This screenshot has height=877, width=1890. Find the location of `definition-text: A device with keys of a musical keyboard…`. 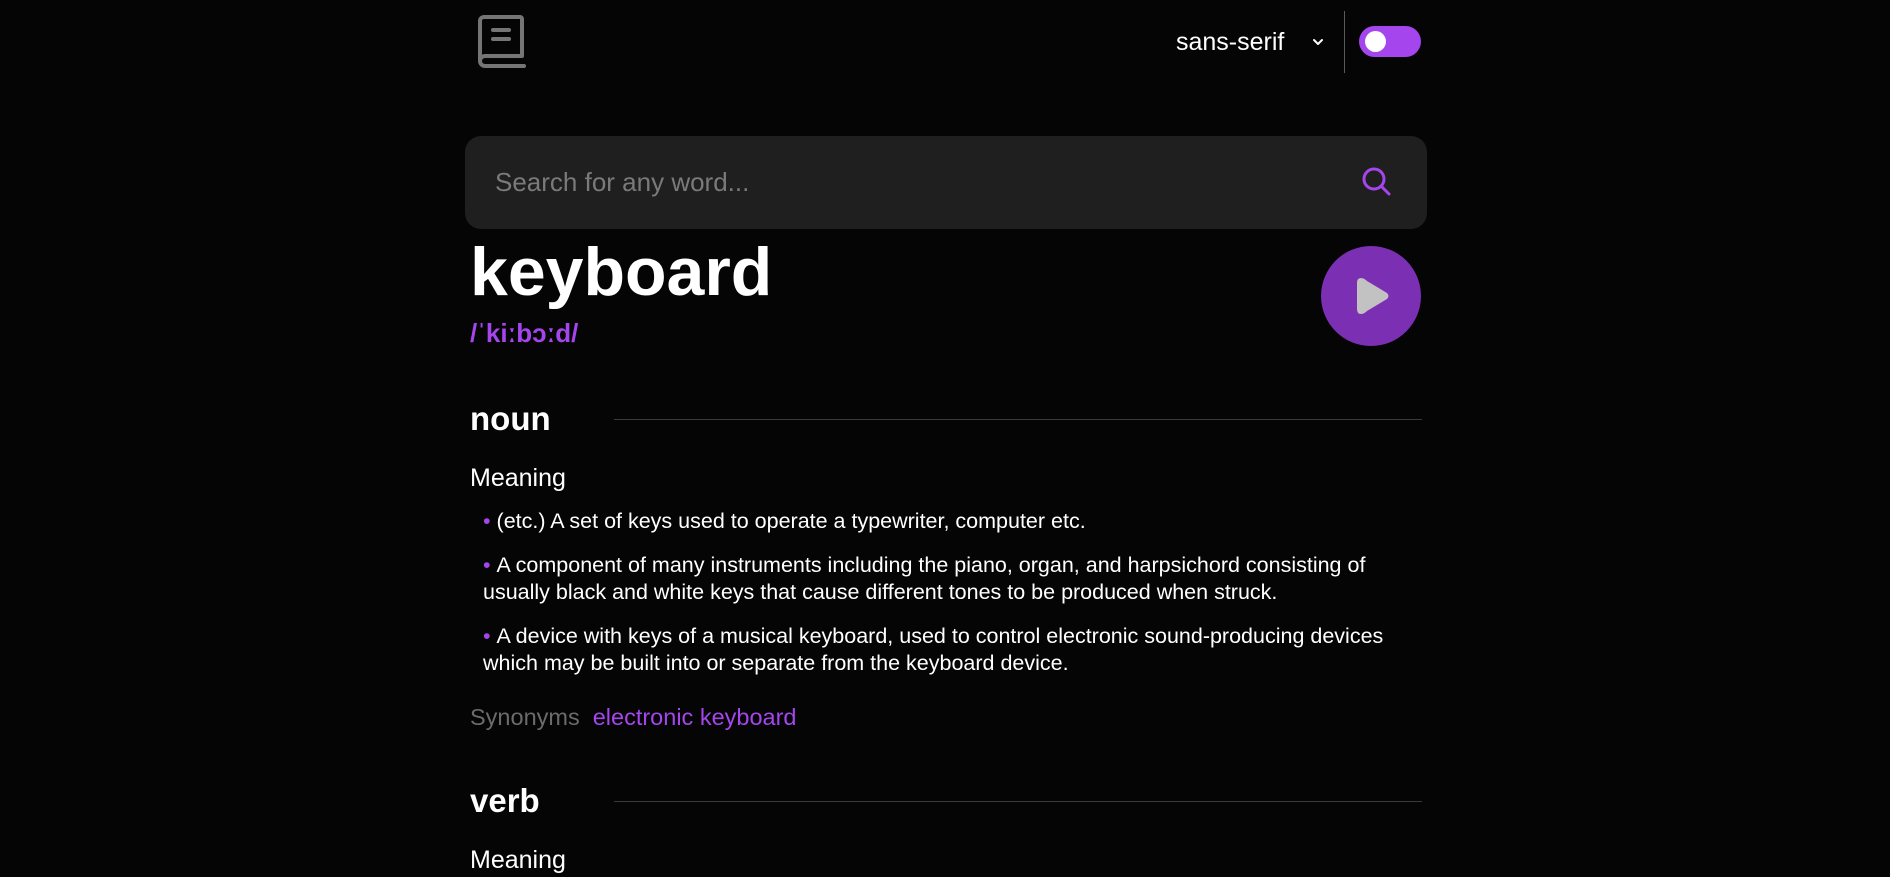

definition-text: A device with keys of a musical keyboard… is located at coordinates (933, 649).